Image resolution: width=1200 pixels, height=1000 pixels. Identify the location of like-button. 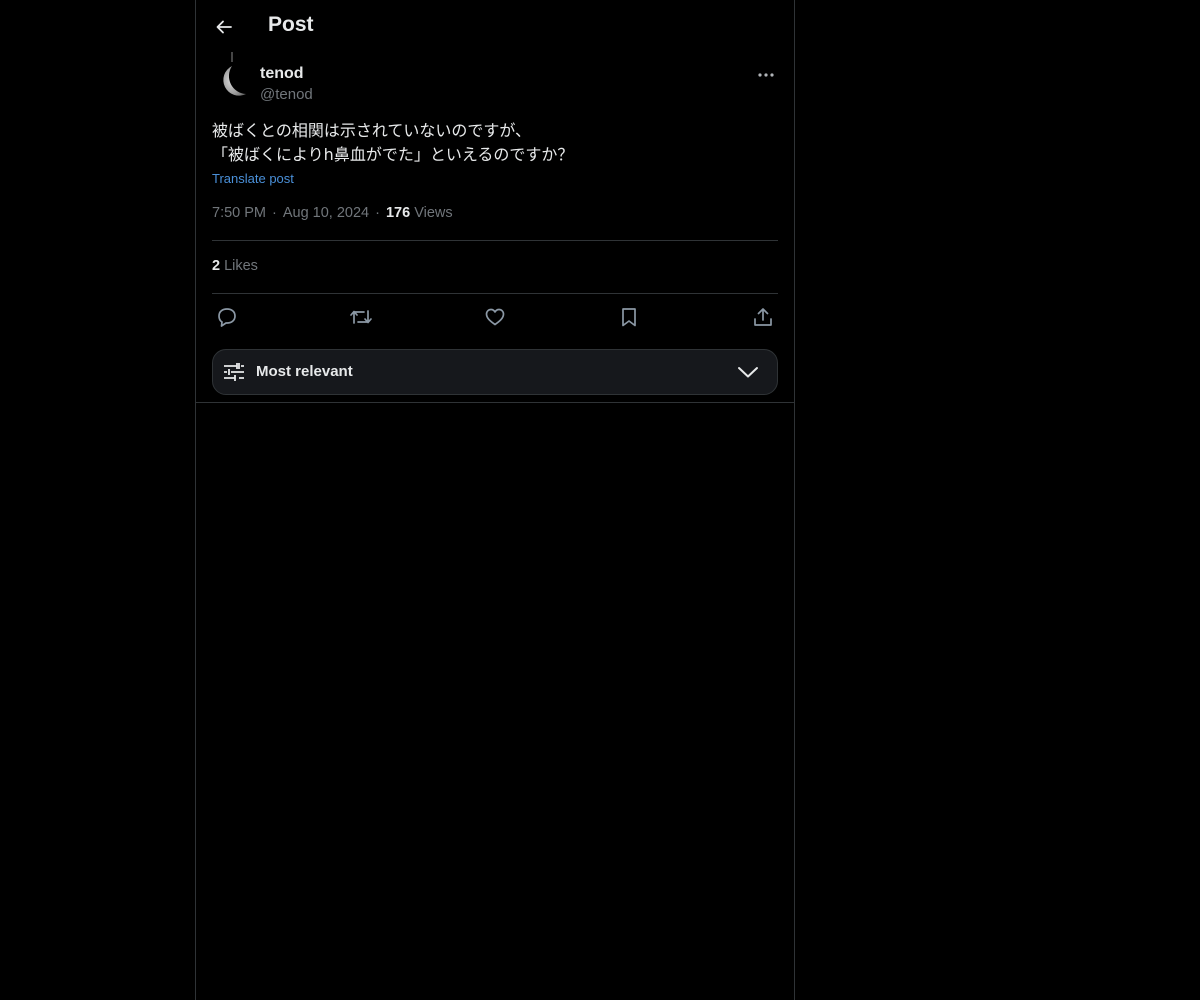
(495, 317).